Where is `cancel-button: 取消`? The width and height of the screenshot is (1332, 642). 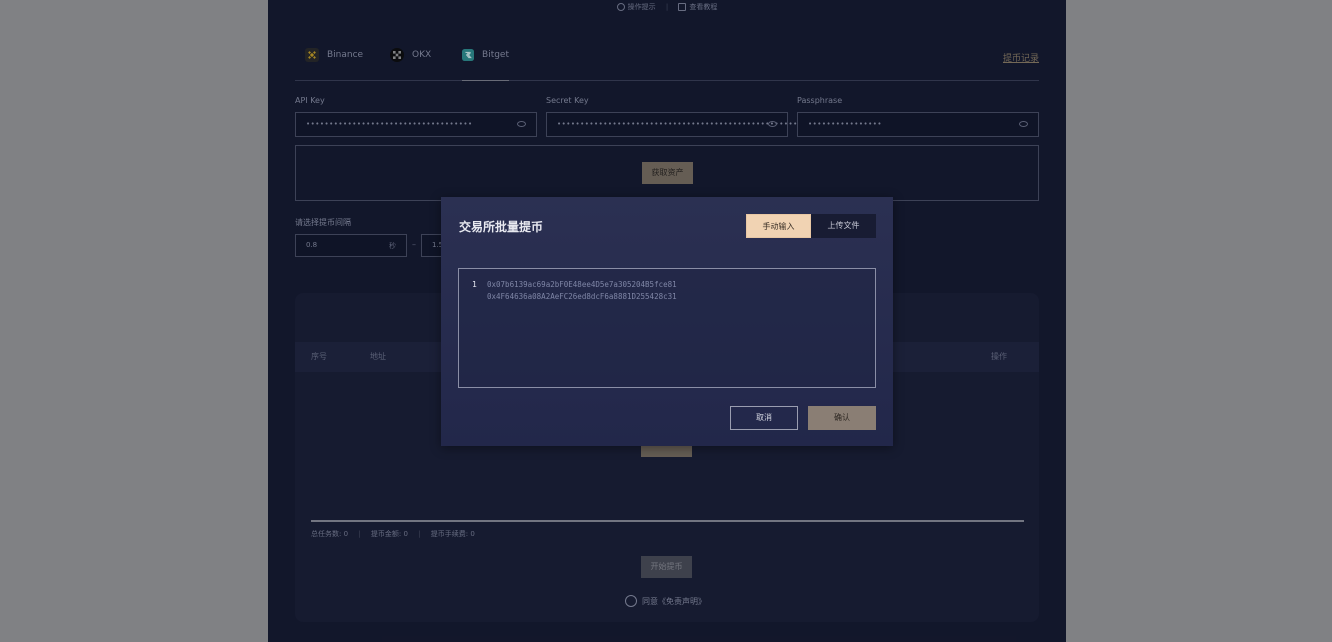 cancel-button: 取消 is located at coordinates (764, 418).